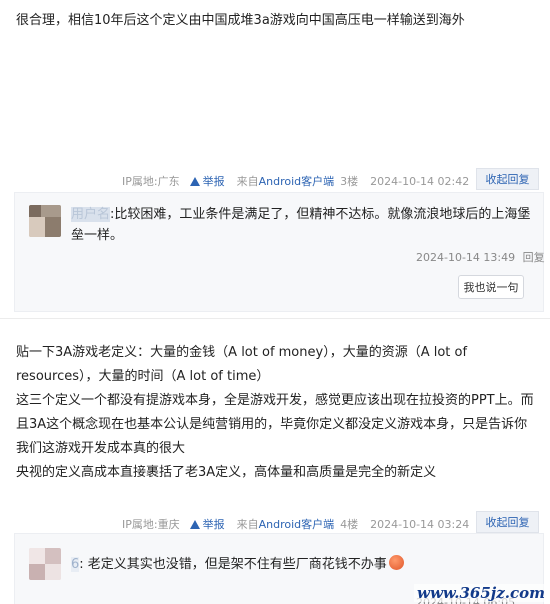 Image resolution: width=550 pixels, height=604 pixels. Describe the element at coordinates (151, 524) in the screenshot. I see `ip-location: IP属地:重庆` at that location.